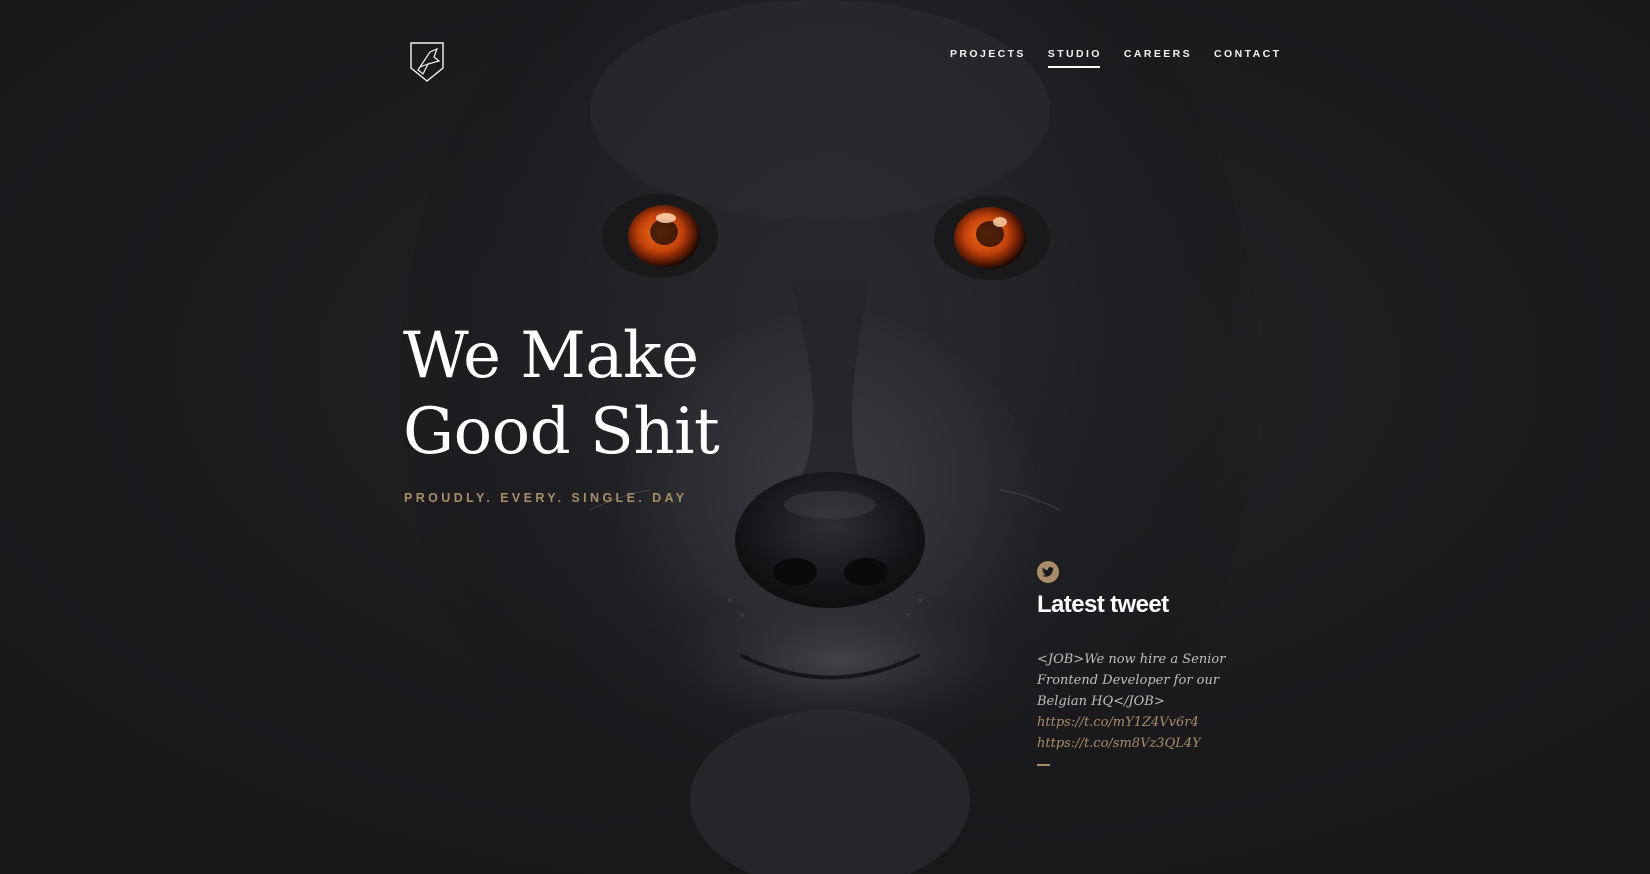 This screenshot has height=874, width=1650. What do you see at coordinates (427, 62) in the screenshot?
I see `fox-shield-logo-icon` at bounding box center [427, 62].